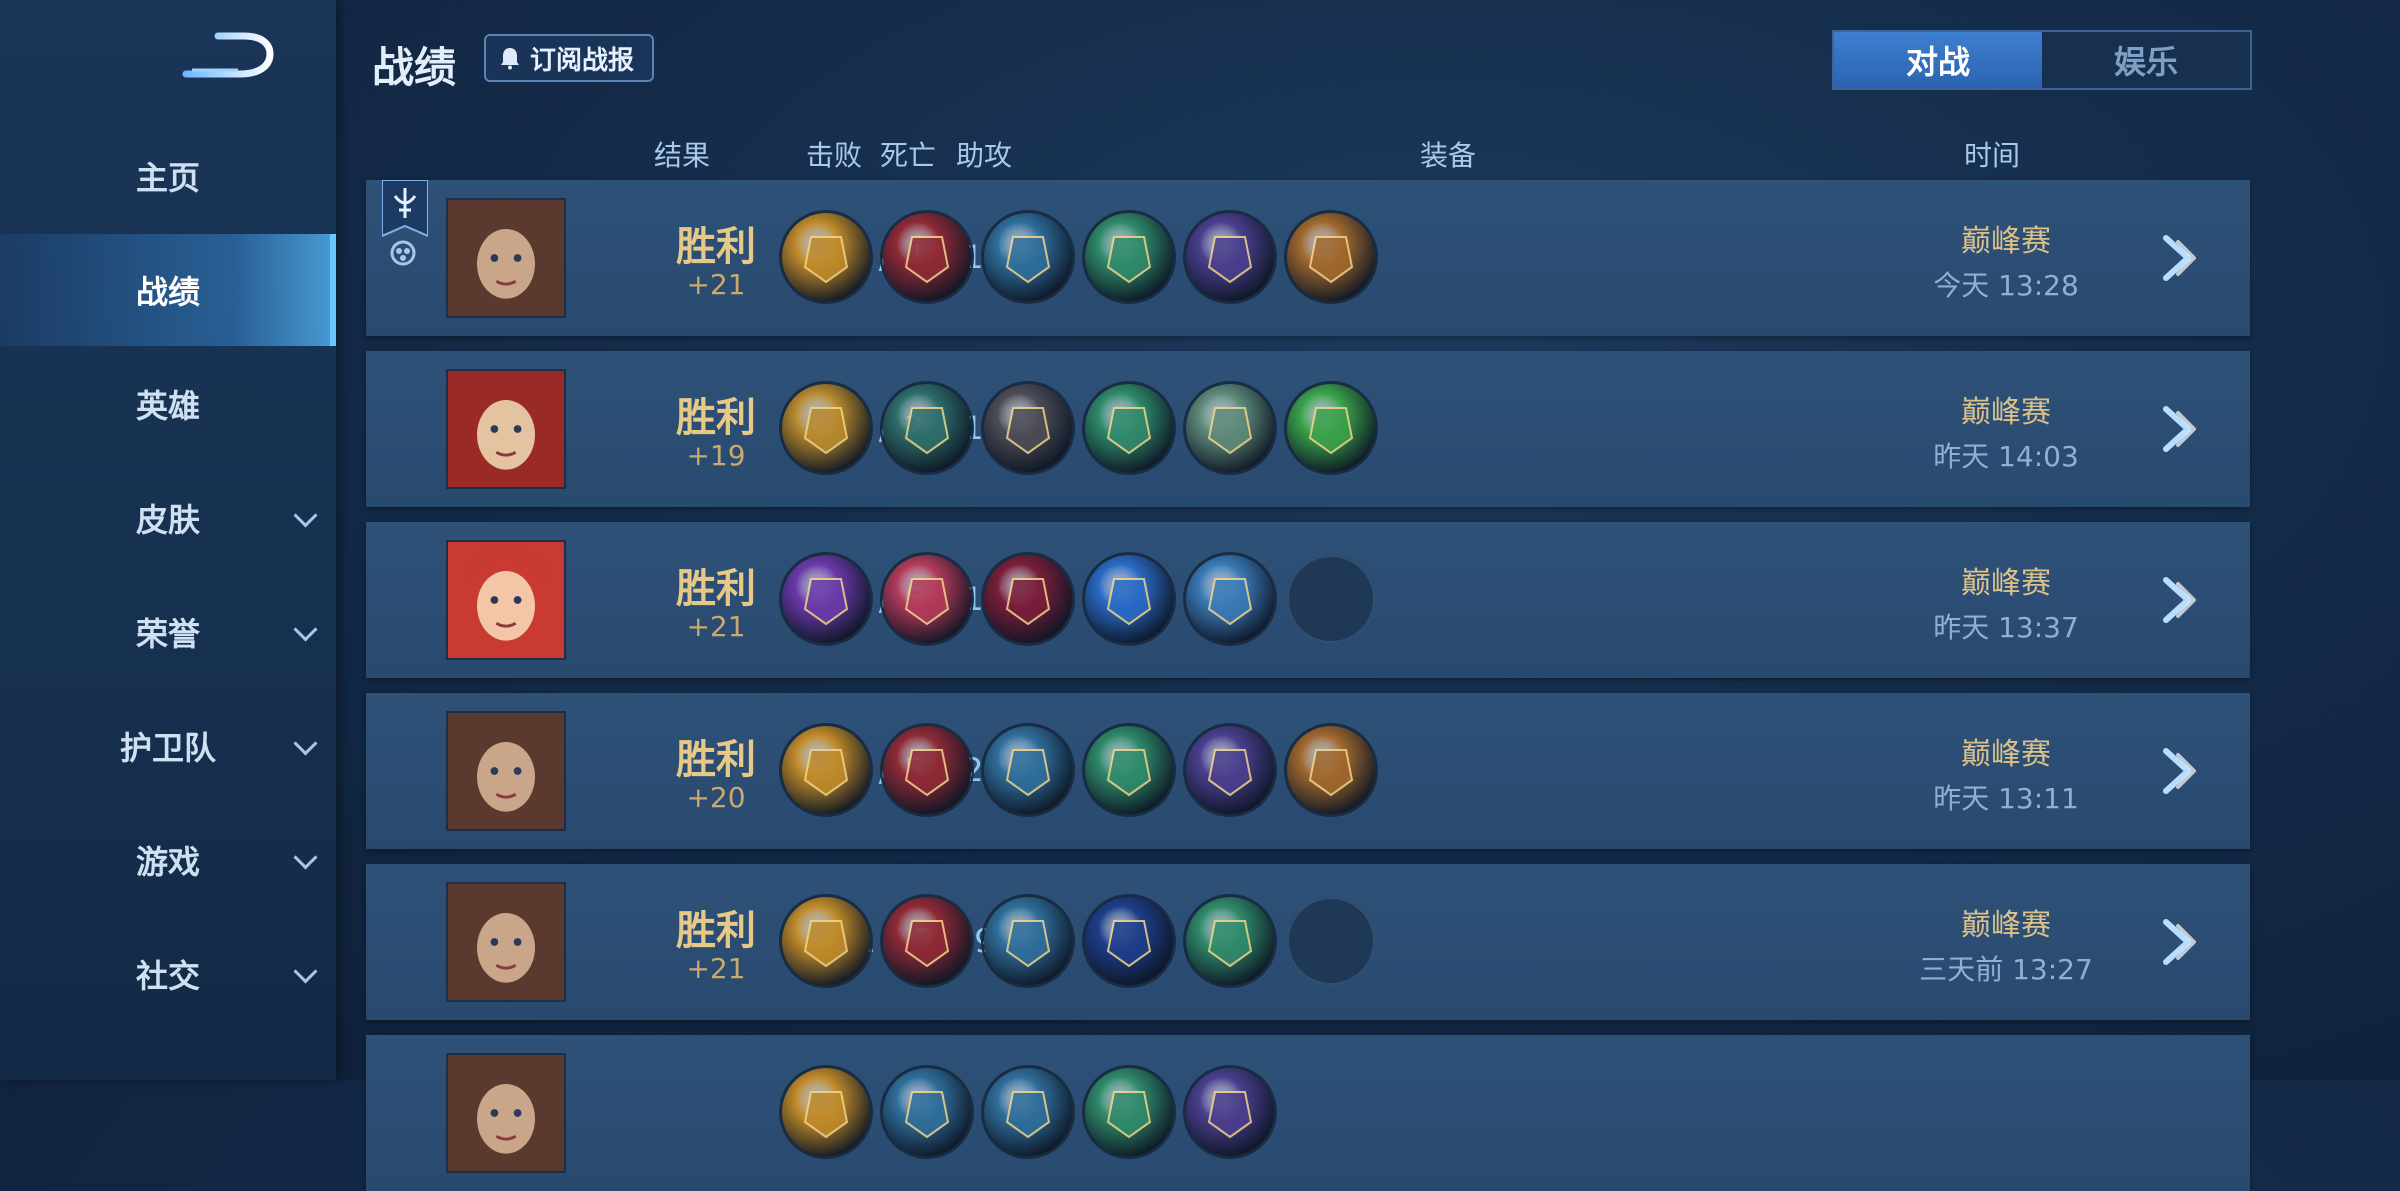 This screenshot has width=2400, height=1191. Describe the element at coordinates (405, 209) in the screenshot. I see `ranked-badge-icon` at that location.